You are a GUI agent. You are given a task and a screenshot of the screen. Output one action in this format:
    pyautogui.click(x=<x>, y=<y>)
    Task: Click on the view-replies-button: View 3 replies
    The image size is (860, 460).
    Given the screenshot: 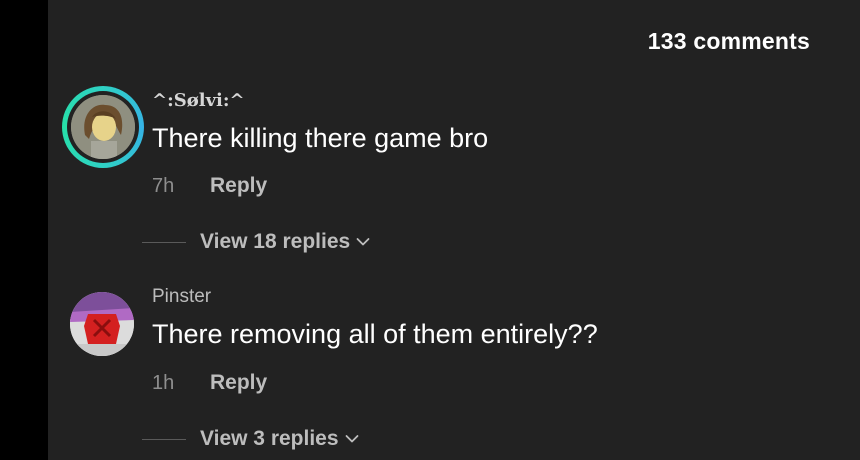 What is the action you would take?
    pyautogui.click(x=250, y=439)
    